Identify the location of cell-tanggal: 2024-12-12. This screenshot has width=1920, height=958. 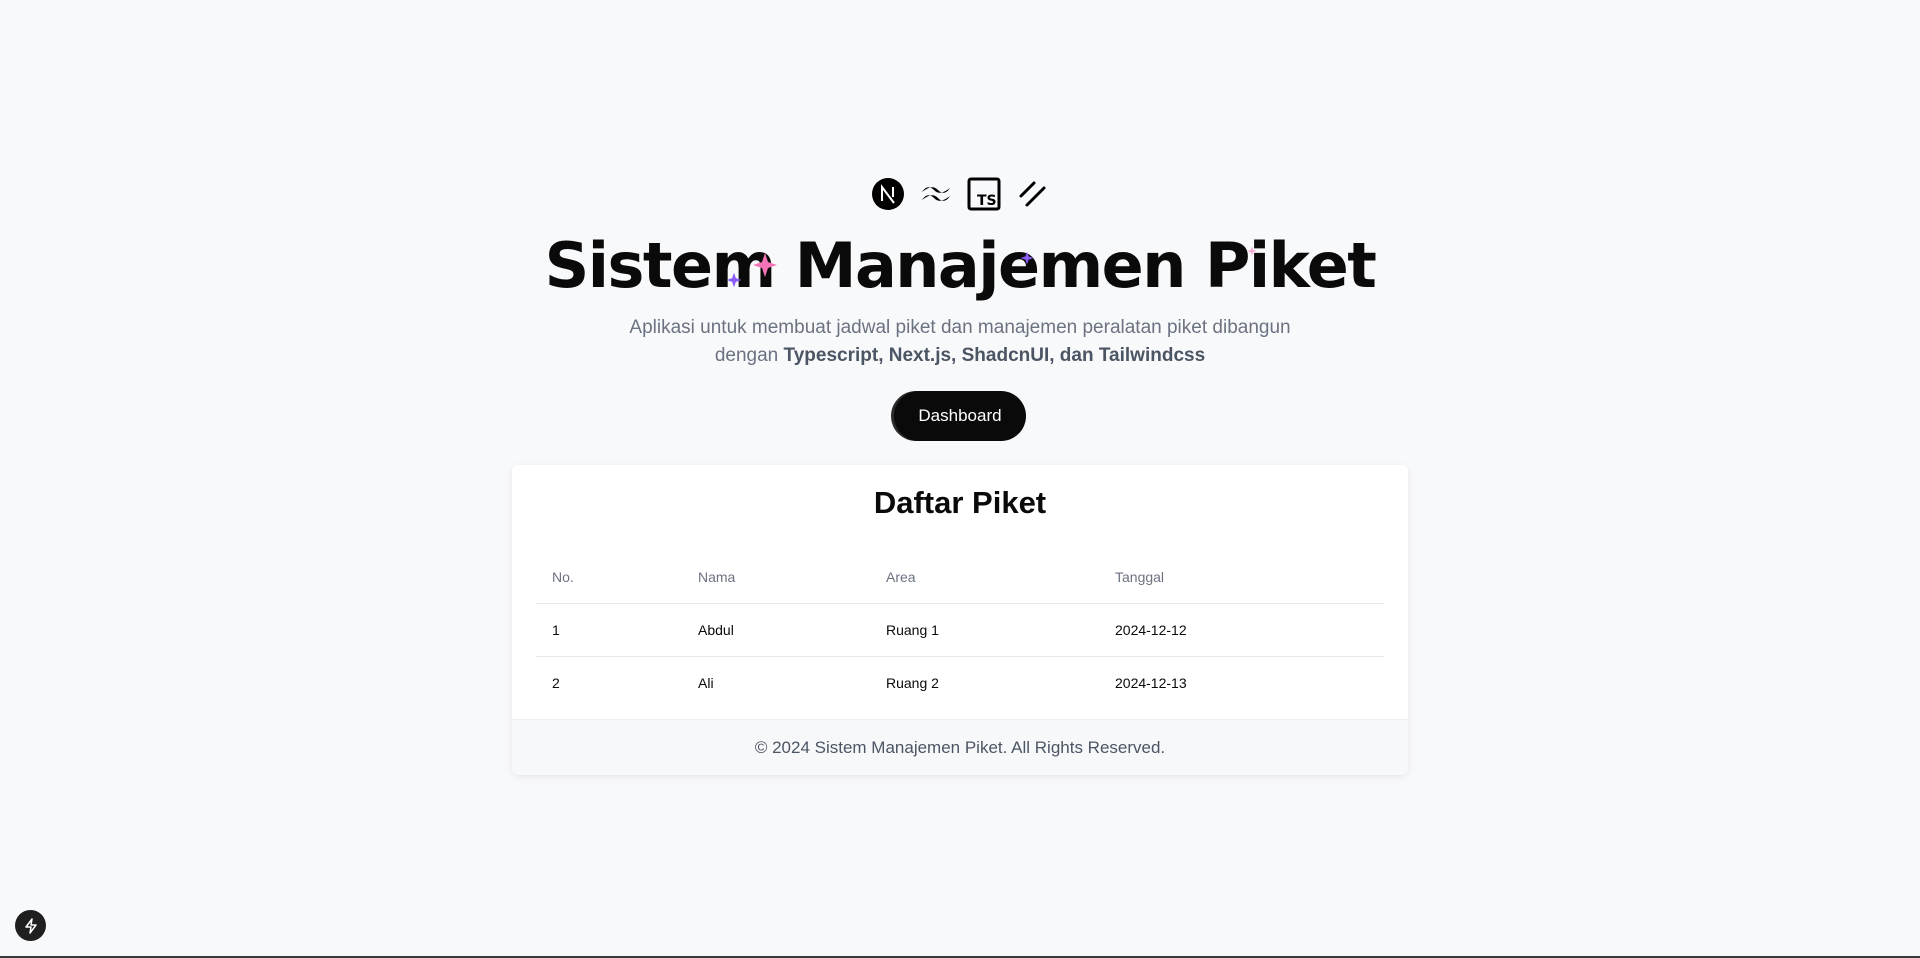
(1151, 630).